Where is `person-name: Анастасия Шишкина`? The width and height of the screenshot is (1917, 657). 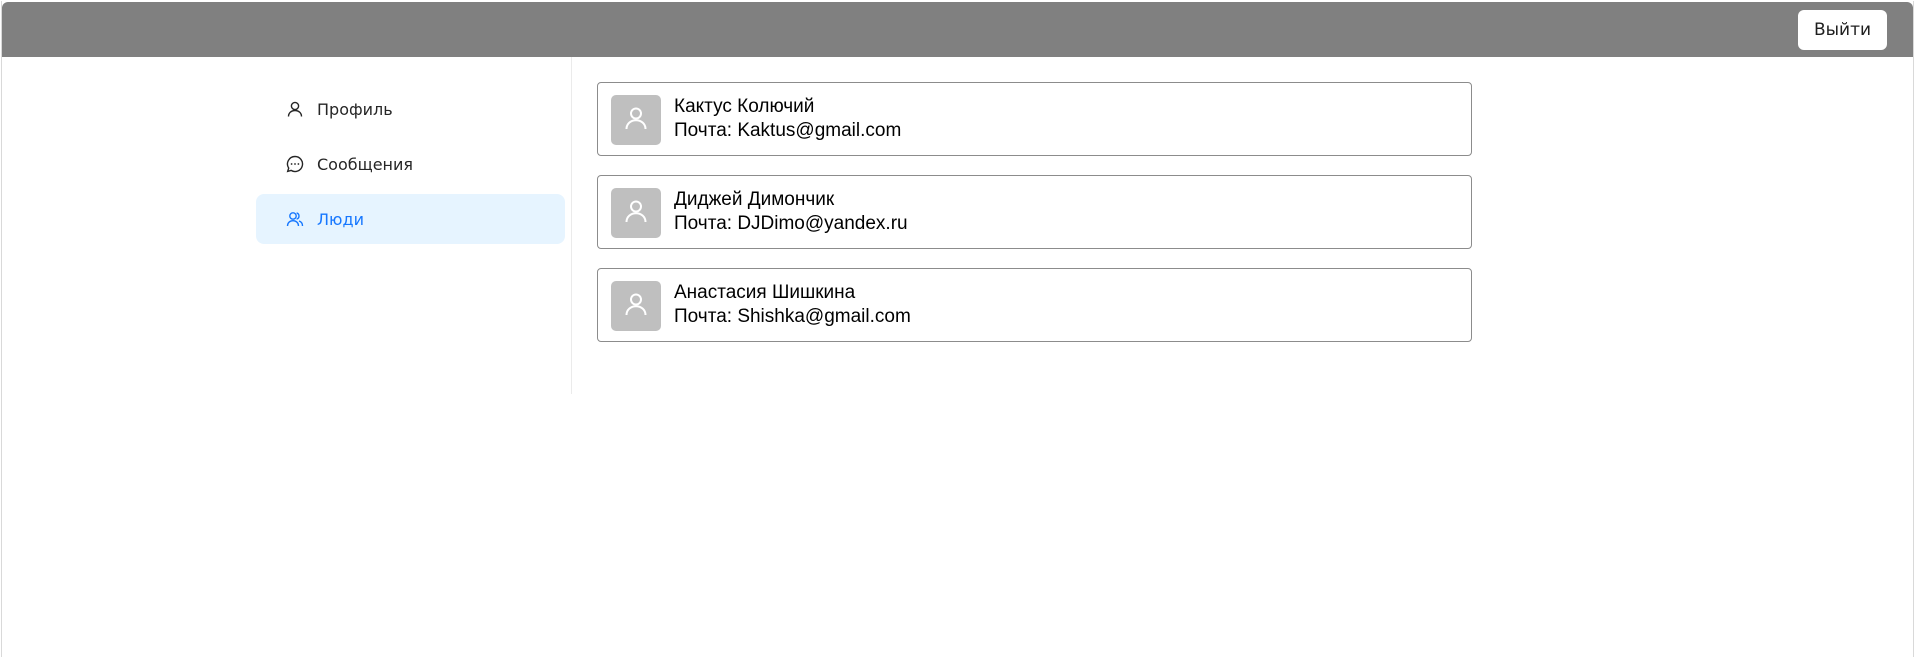
person-name: Анастасия Шишкина is located at coordinates (765, 292).